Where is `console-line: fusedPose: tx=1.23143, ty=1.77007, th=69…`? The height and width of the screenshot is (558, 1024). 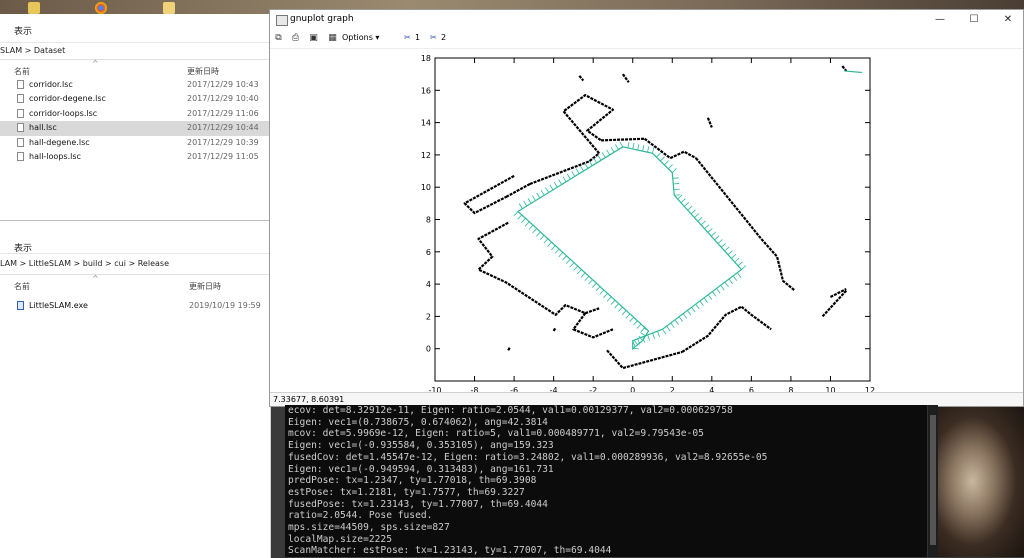
console-line: fusedPose: tx=1.23143, ty=1.77007, th=69… is located at coordinates (418, 504).